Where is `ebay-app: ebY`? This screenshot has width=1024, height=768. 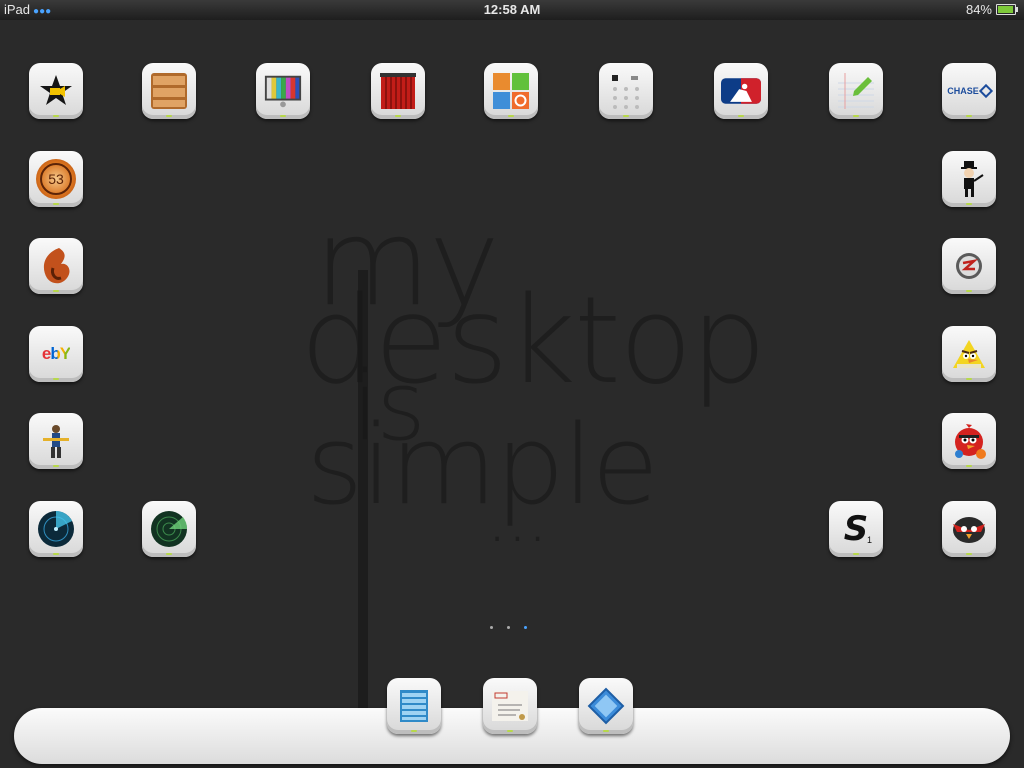
ebay-app: ebY is located at coordinates (56, 354).